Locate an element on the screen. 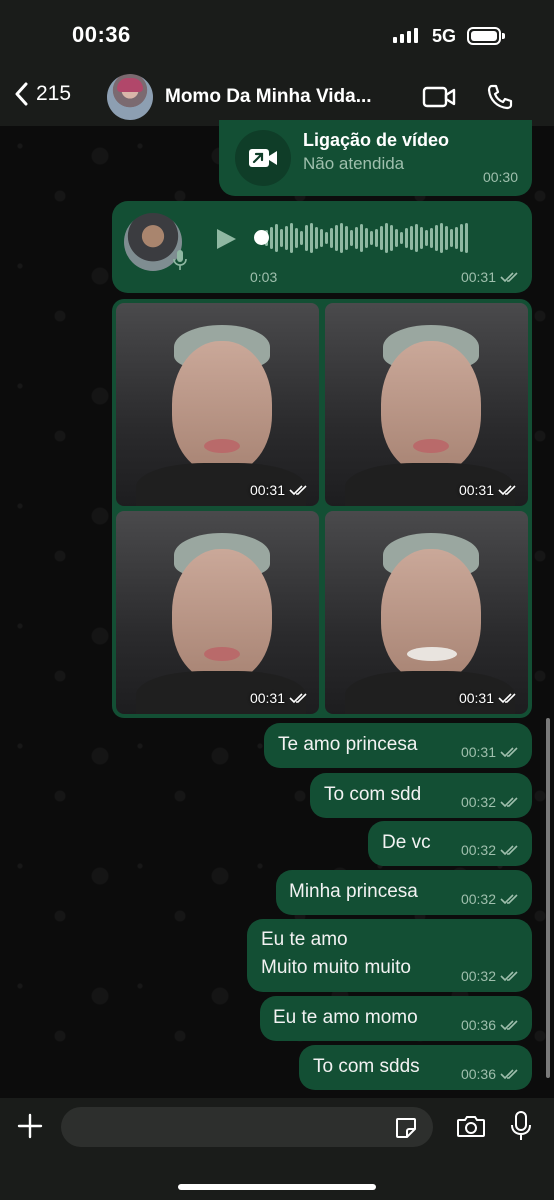  camera-icon is located at coordinates (471, 1126).